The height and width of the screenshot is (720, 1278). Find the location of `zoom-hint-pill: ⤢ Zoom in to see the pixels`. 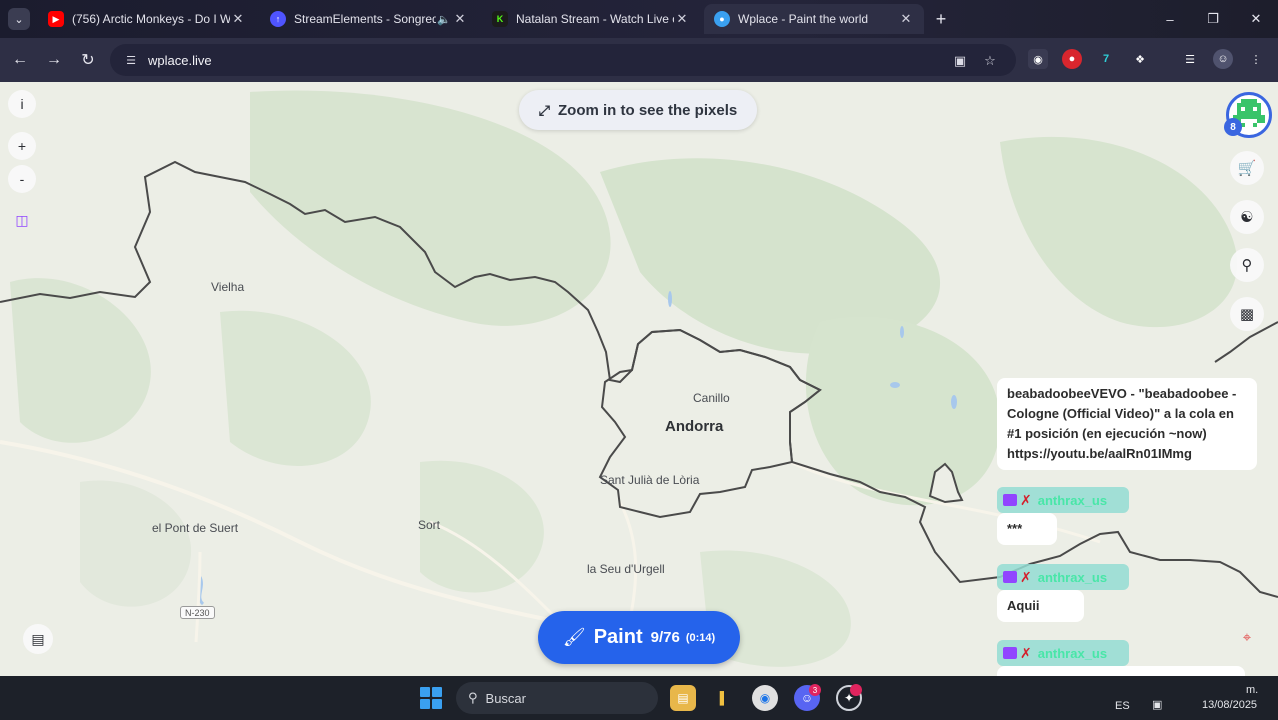

zoom-hint-pill: ⤢ Zoom in to see the pixels is located at coordinates (638, 110).